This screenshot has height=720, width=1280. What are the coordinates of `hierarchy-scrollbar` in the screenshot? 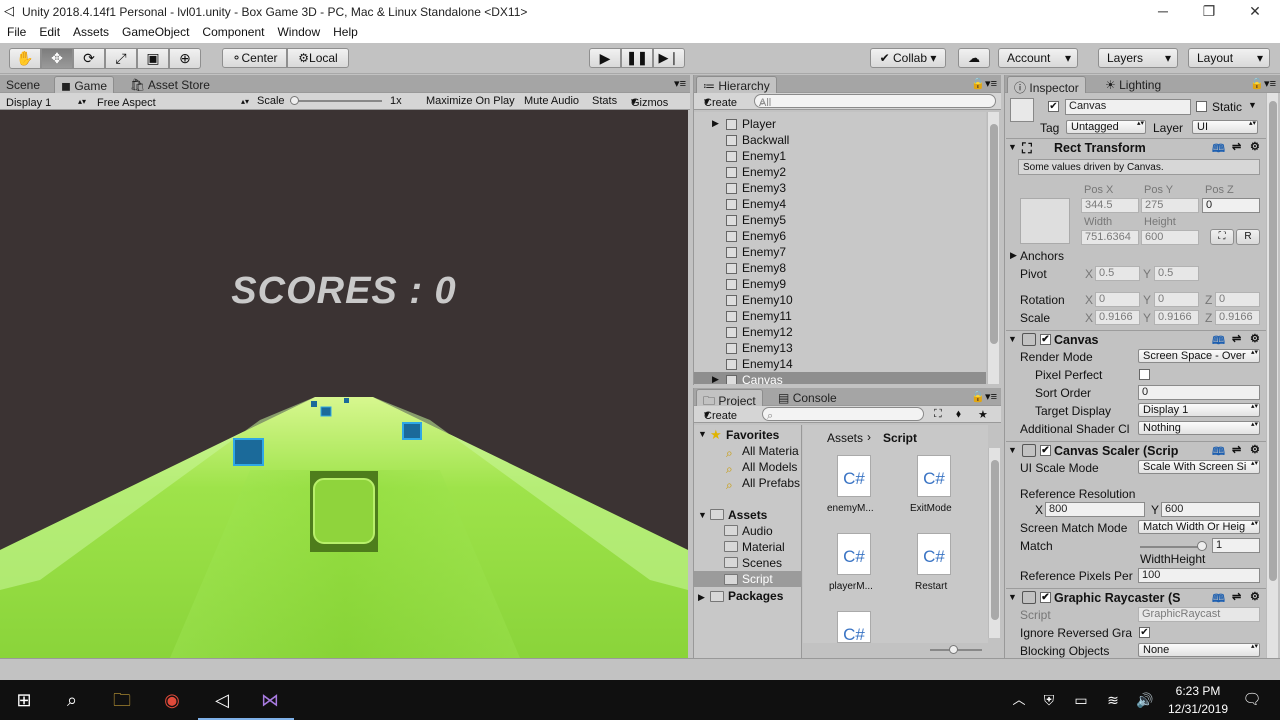 It's located at (993, 248).